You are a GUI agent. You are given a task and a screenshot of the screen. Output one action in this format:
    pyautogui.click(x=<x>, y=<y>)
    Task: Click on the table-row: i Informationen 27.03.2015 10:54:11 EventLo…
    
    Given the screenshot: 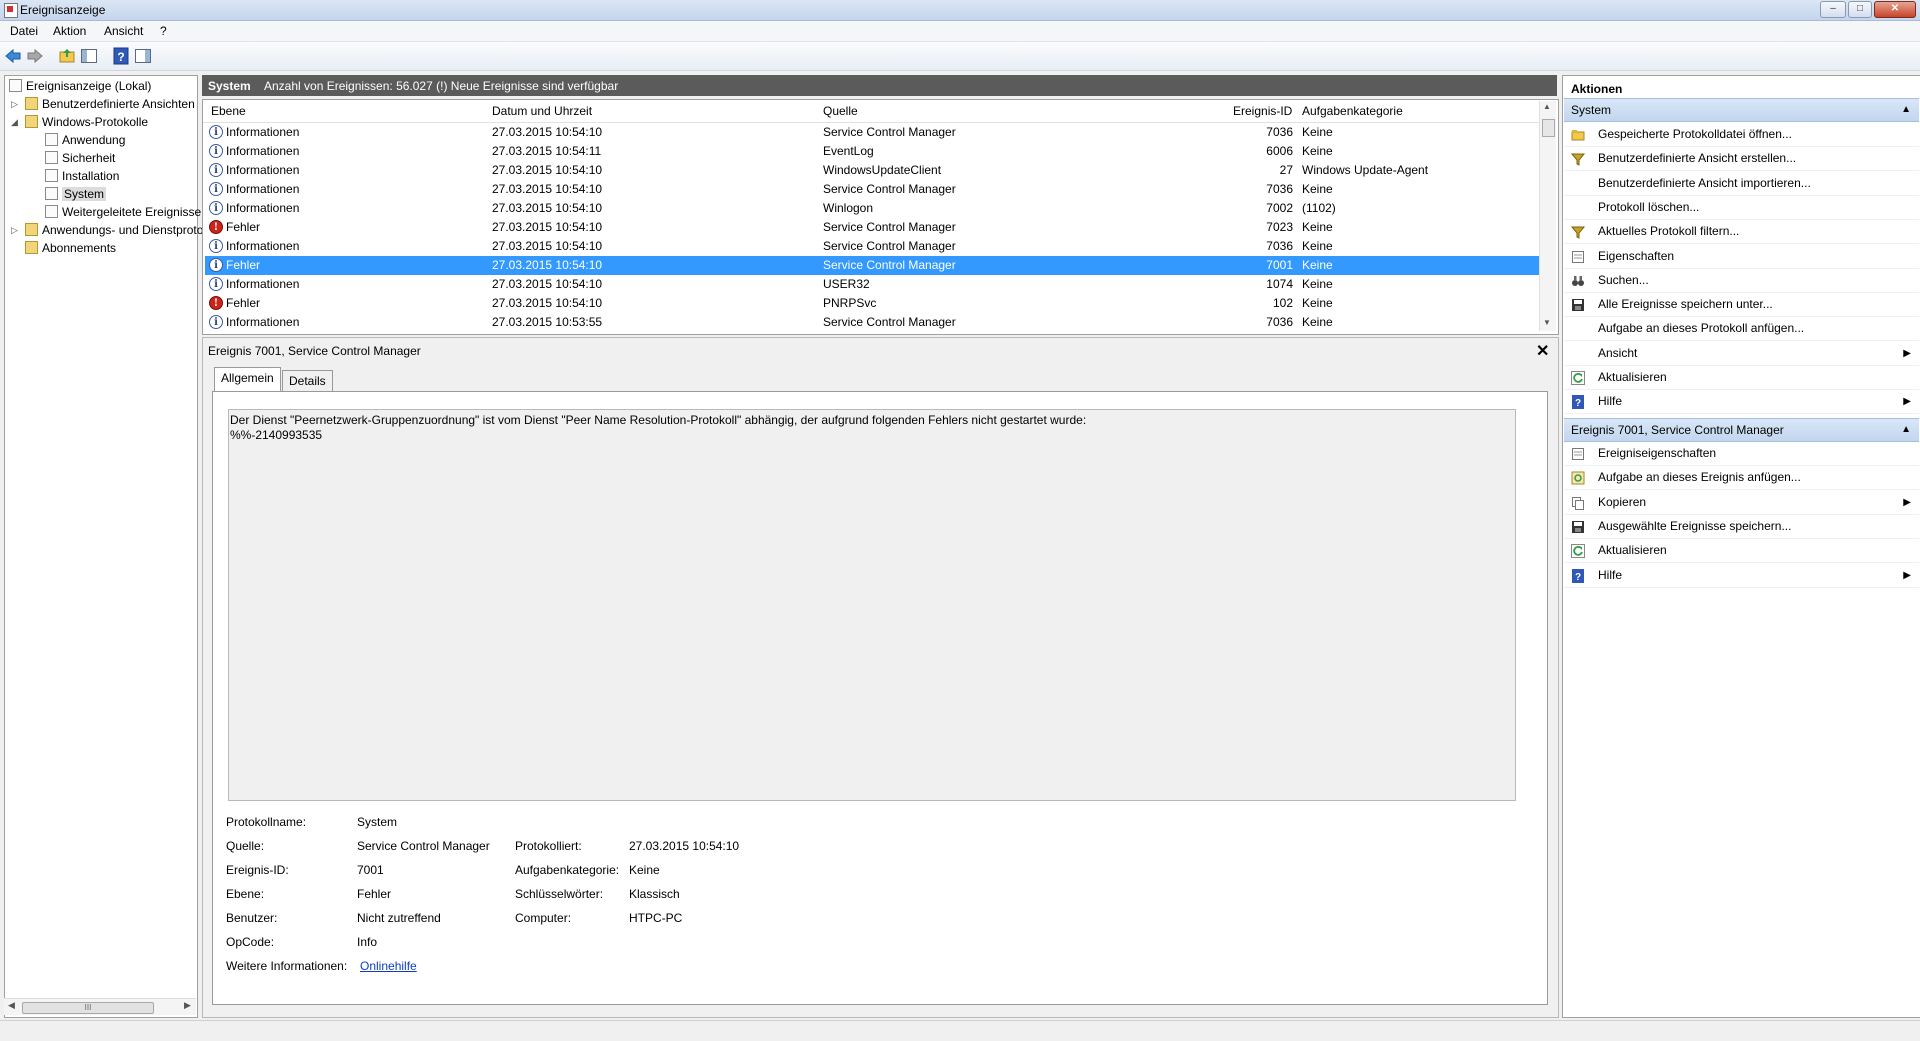 What is the action you would take?
    pyautogui.click(x=872, y=151)
    